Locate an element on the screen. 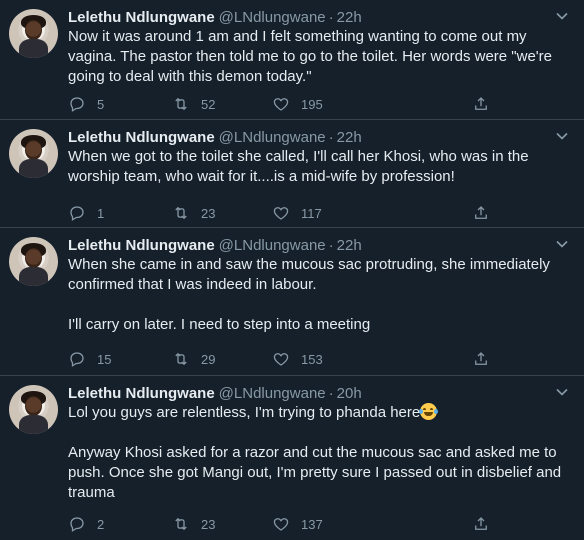 The height and width of the screenshot is (540, 584). reply-count: 1 is located at coordinates (101, 213).